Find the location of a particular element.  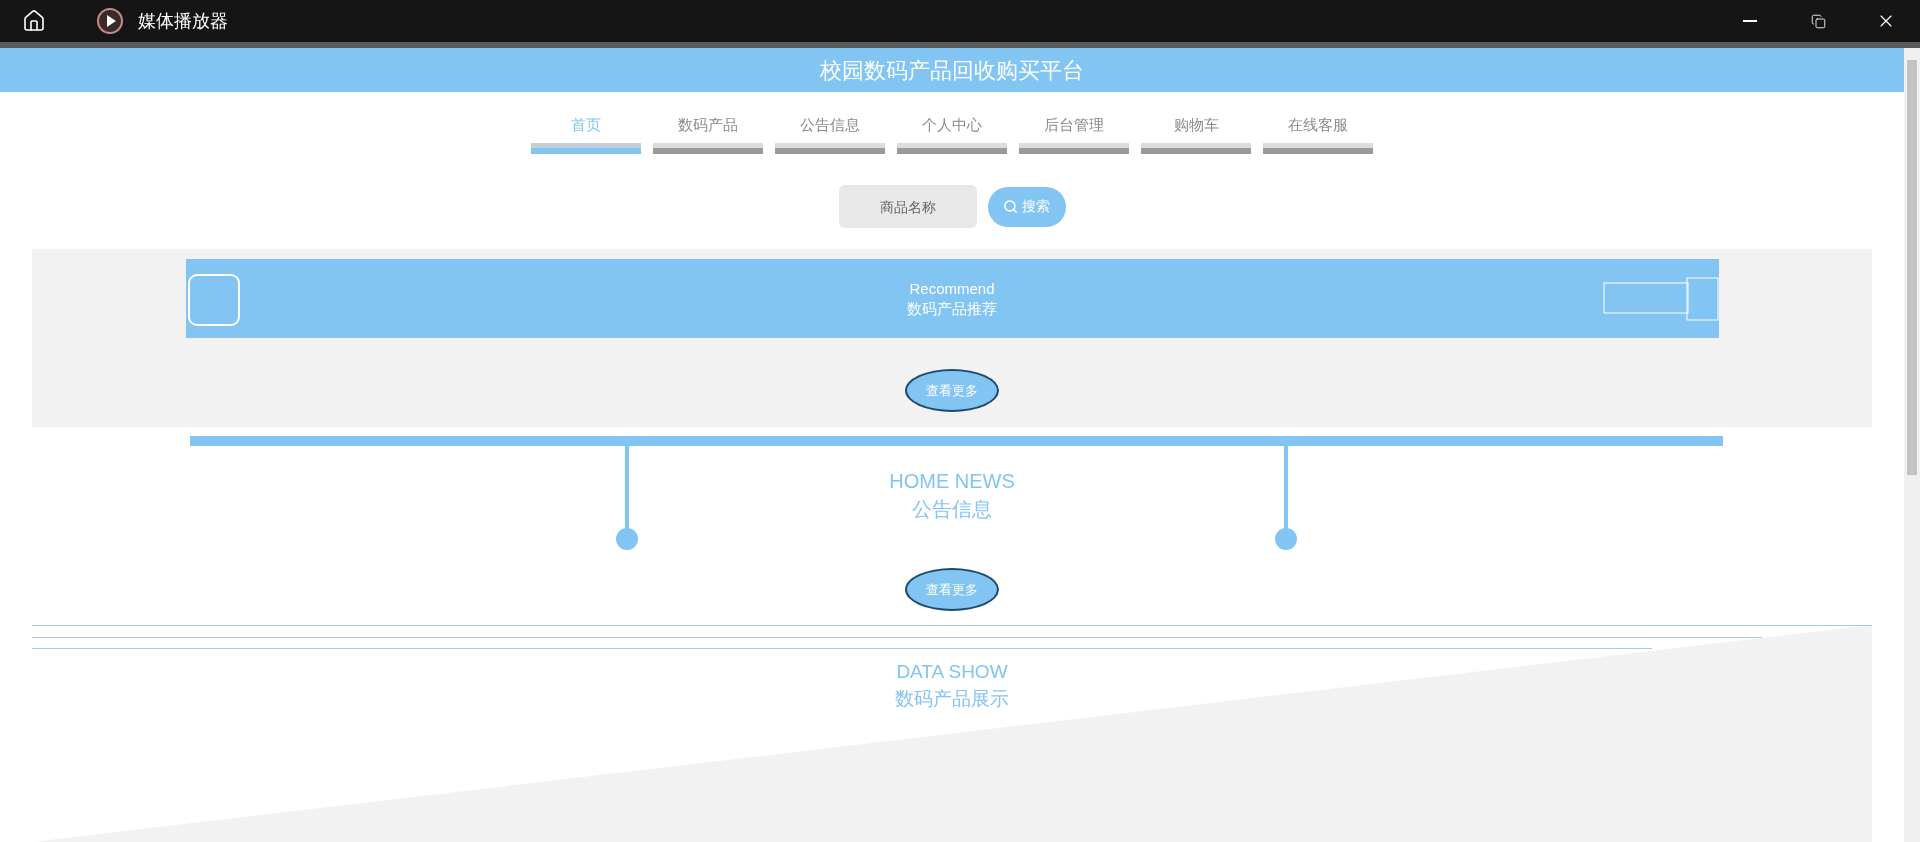

home-icon is located at coordinates (34, 21).